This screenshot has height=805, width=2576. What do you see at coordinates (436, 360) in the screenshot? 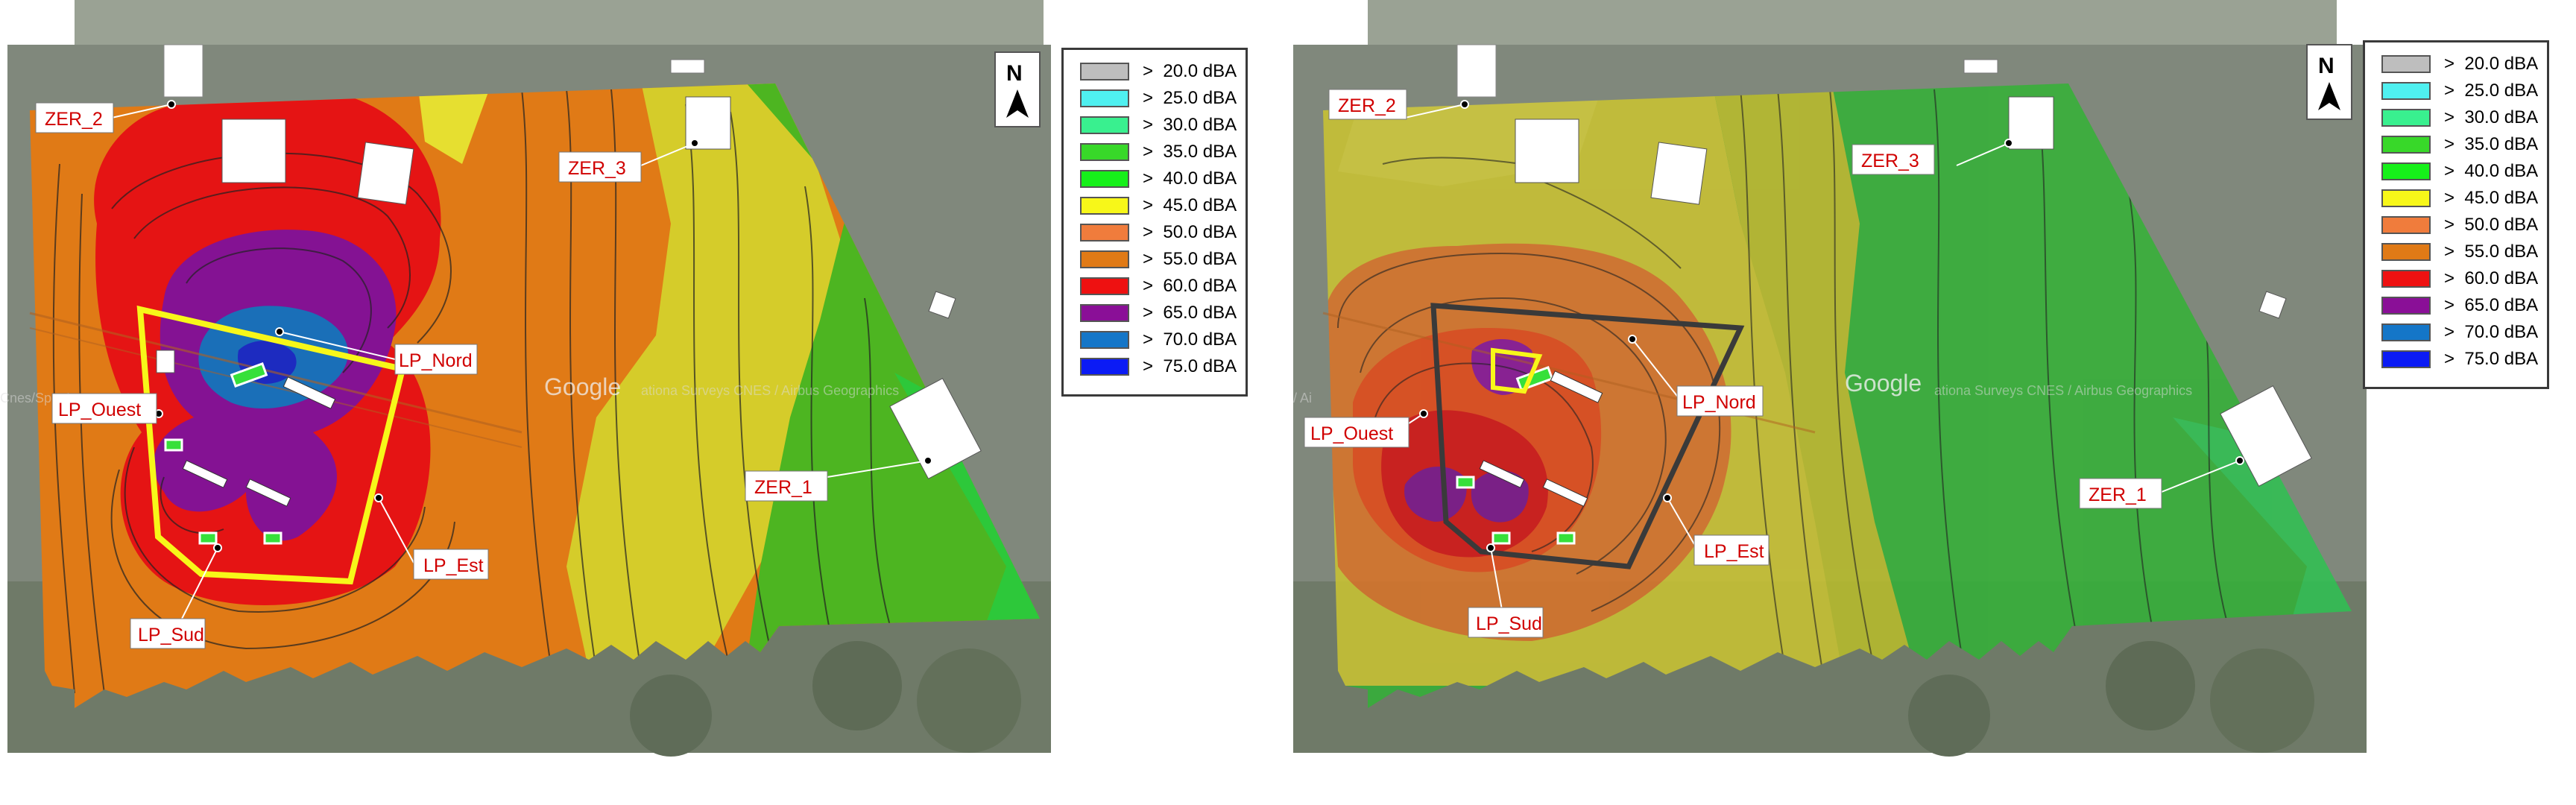
I see `receiver-label-lp-nord: LP_Nord` at bounding box center [436, 360].